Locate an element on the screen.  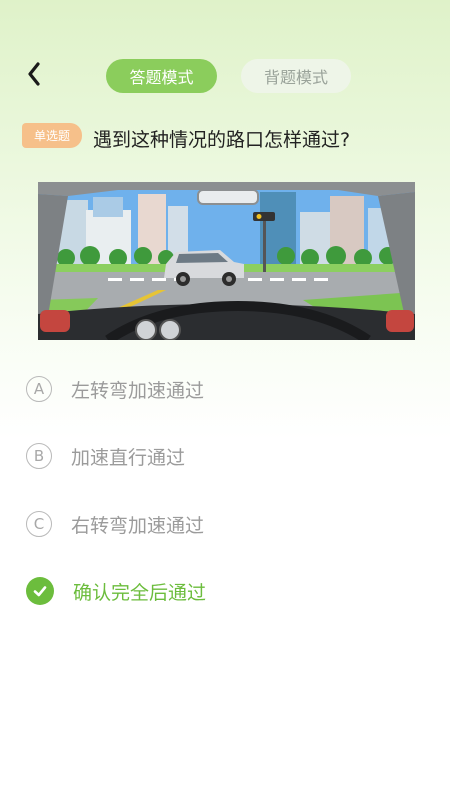
back-button is located at coordinates (34, 74).